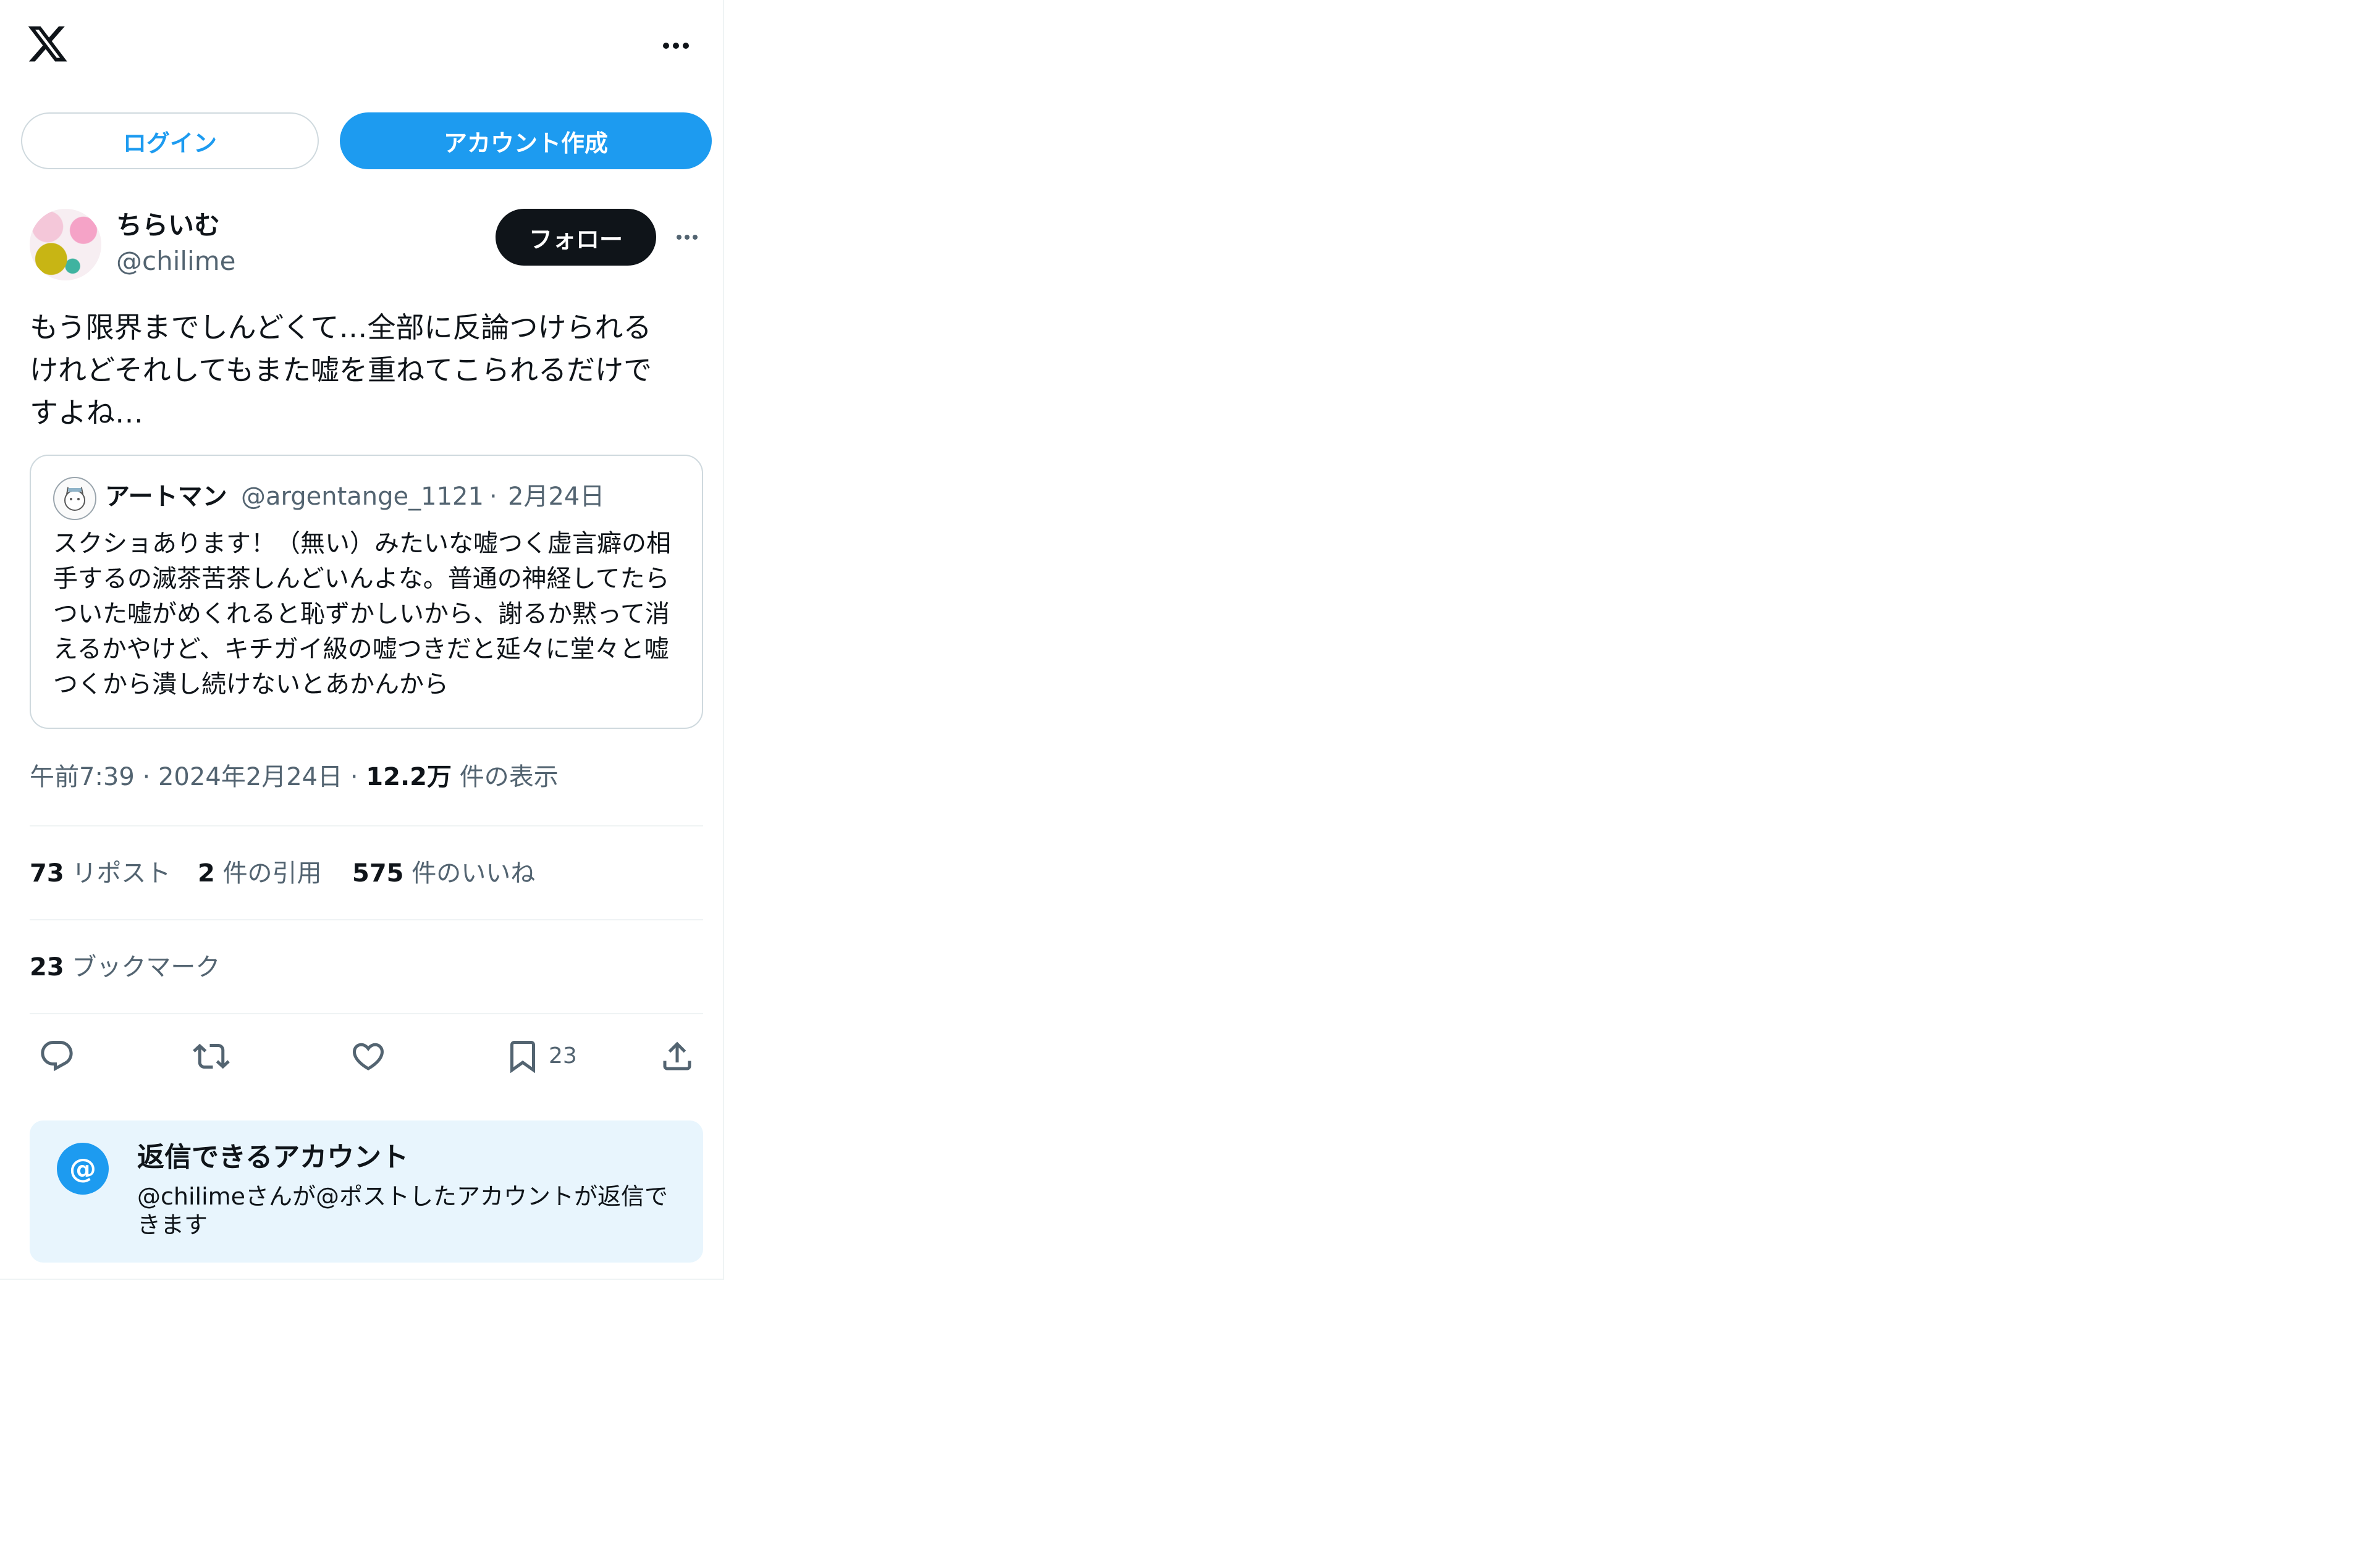 Image resolution: width=2380 pixels, height=1564 pixels. I want to click on like-icon, so click(368, 1056).